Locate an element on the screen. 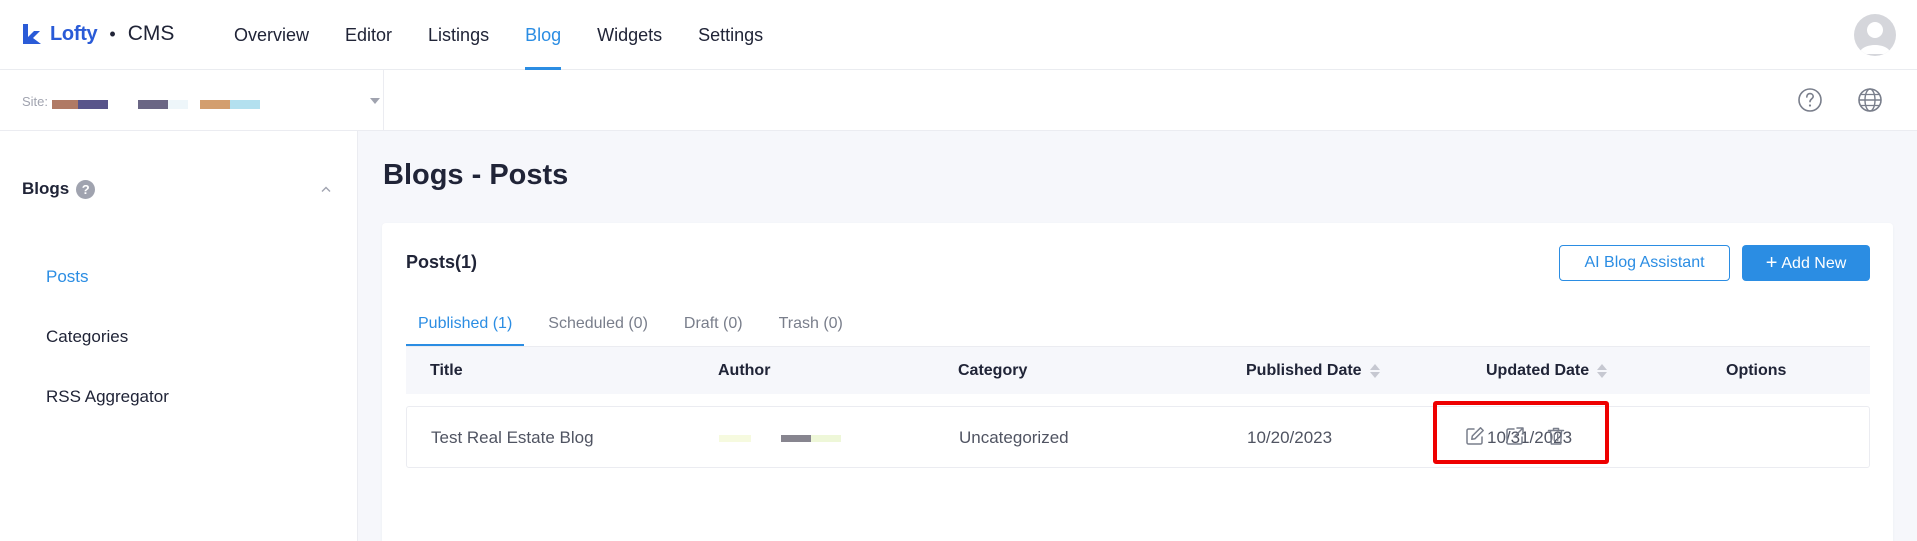  column-category: Category is located at coordinates (993, 370).